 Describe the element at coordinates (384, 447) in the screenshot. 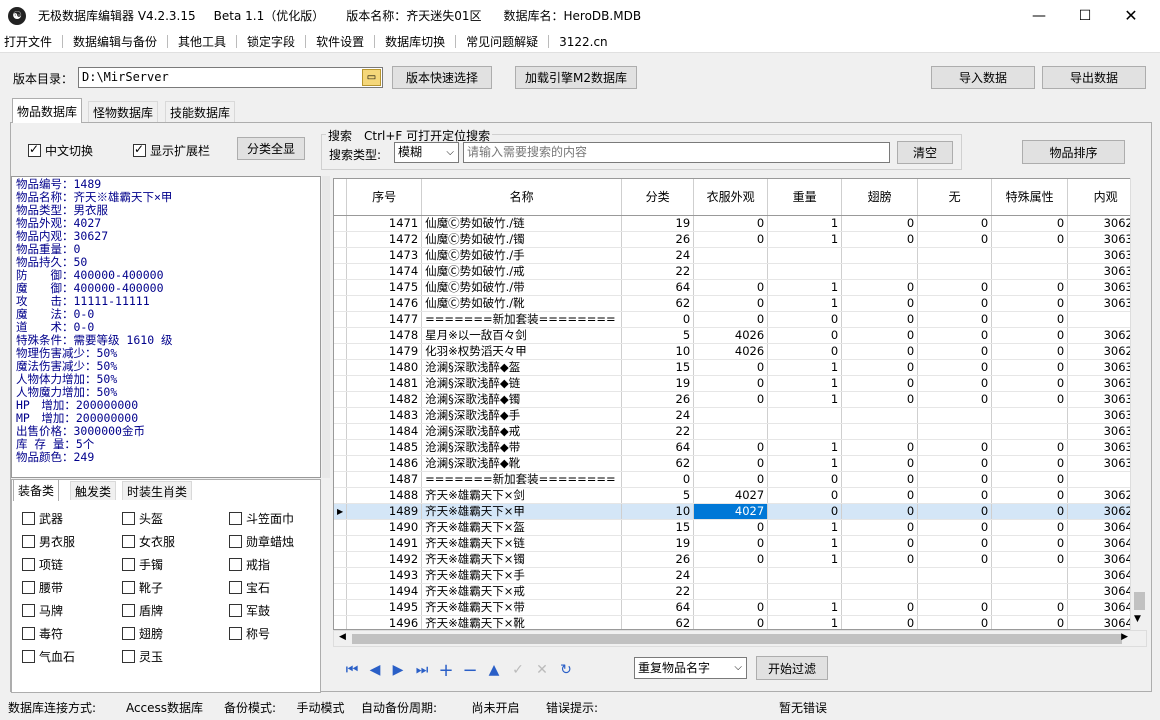

I see `table-cell: 1485` at that location.